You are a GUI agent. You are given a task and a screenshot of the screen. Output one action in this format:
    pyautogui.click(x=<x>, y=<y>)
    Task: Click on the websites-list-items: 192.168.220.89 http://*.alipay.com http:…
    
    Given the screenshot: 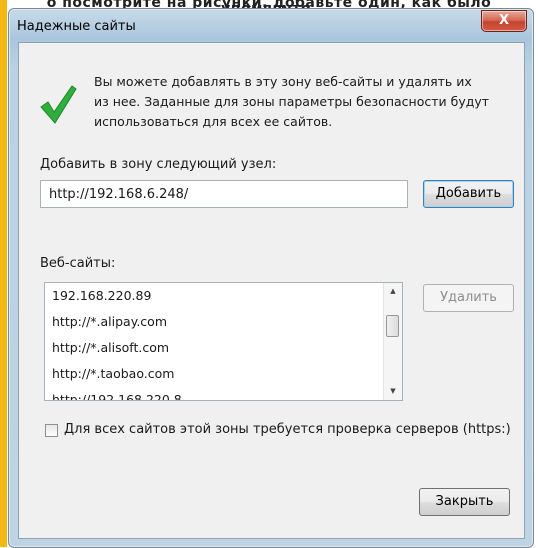 What is the action you would take?
    pyautogui.click(x=214, y=341)
    